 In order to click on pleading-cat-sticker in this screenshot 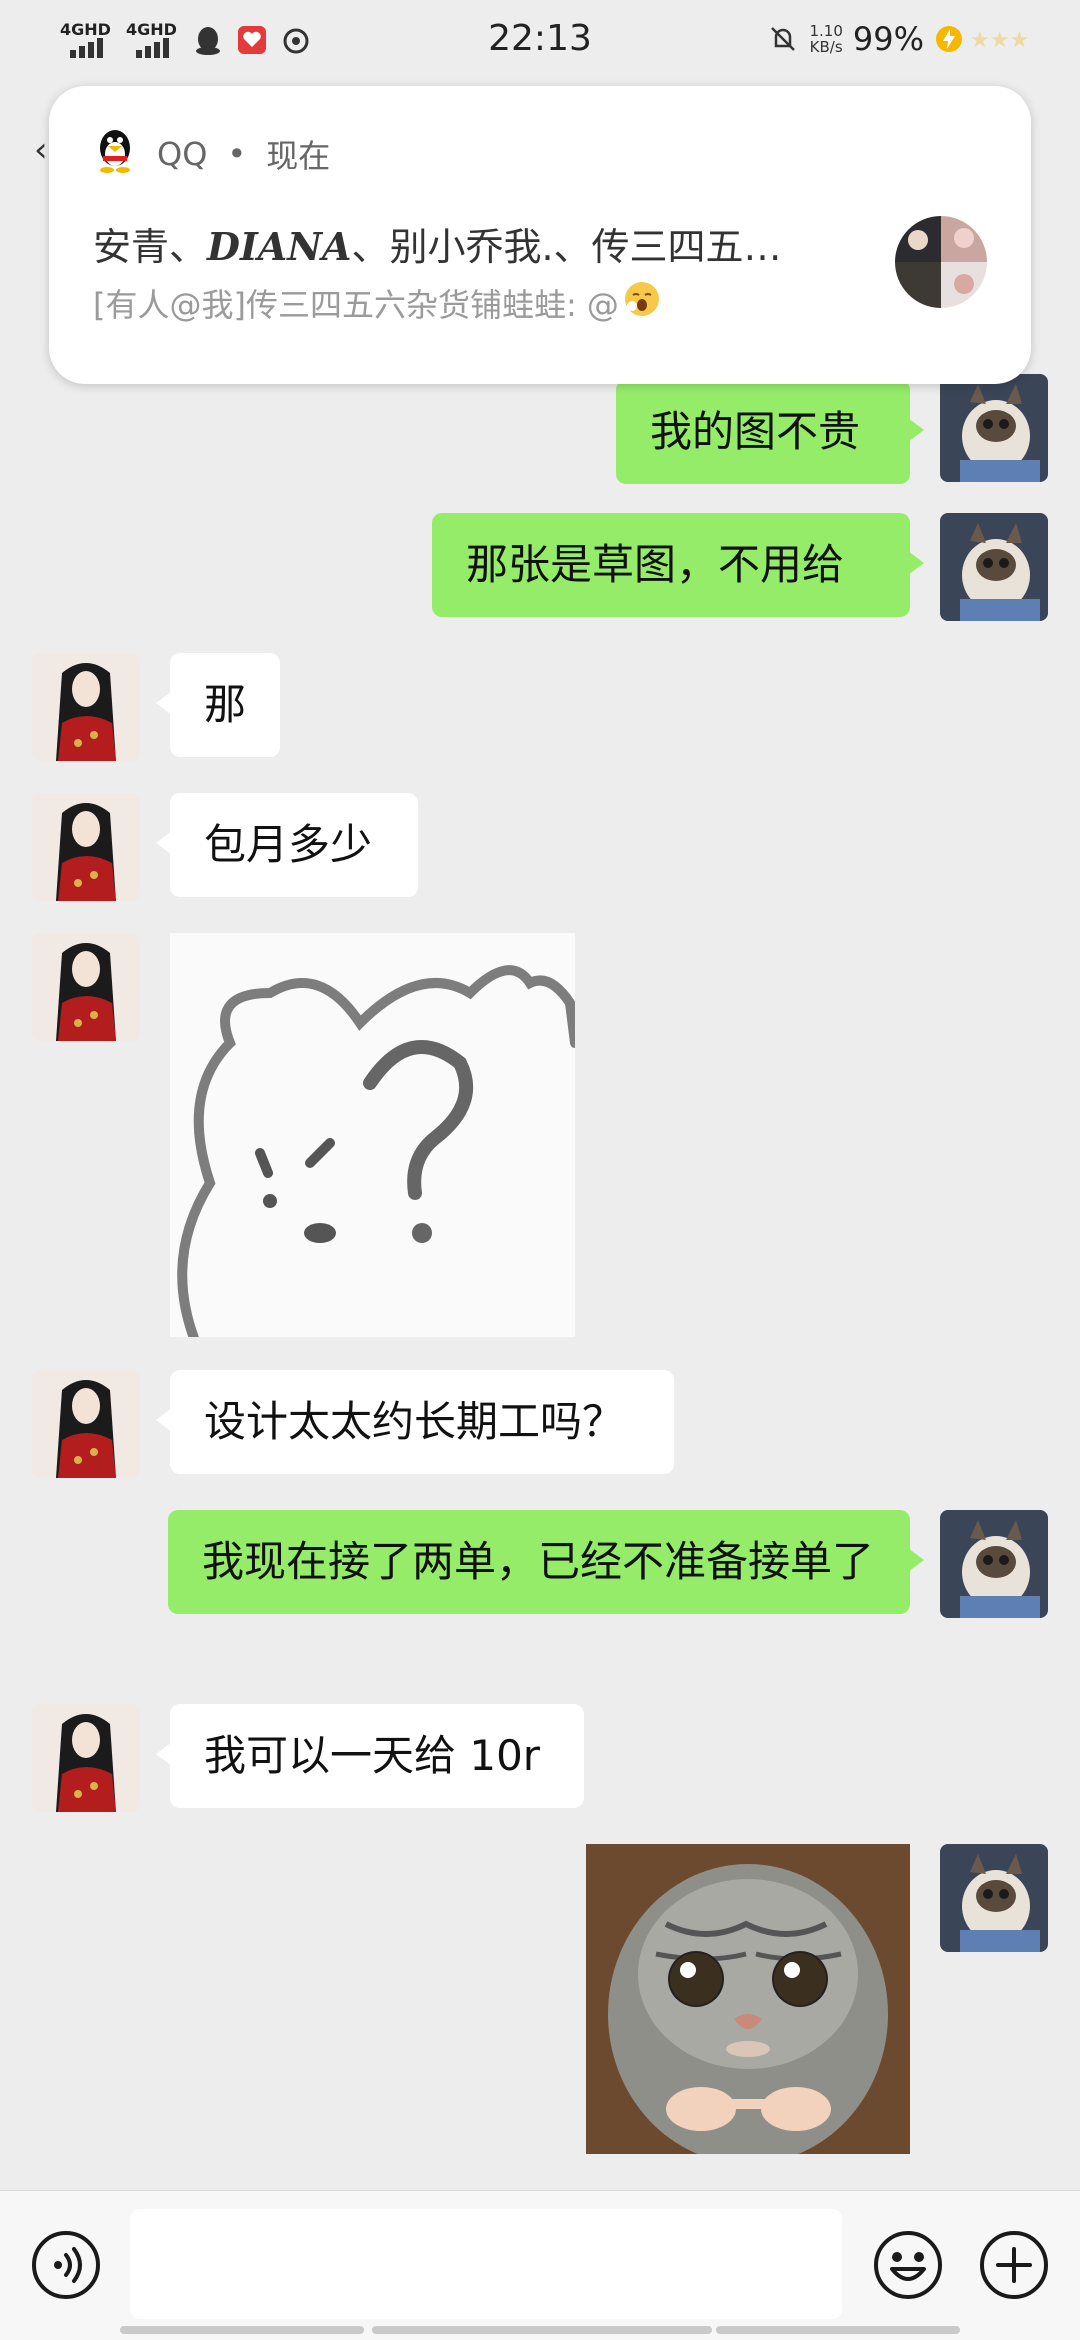, I will do `click(748, 1999)`.